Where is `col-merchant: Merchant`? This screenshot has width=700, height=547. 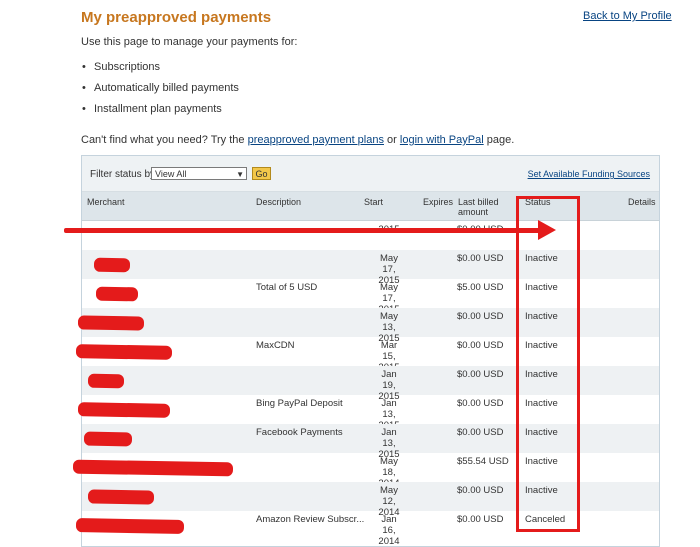 col-merchant: Merchant is located at coordinates (106, 202).